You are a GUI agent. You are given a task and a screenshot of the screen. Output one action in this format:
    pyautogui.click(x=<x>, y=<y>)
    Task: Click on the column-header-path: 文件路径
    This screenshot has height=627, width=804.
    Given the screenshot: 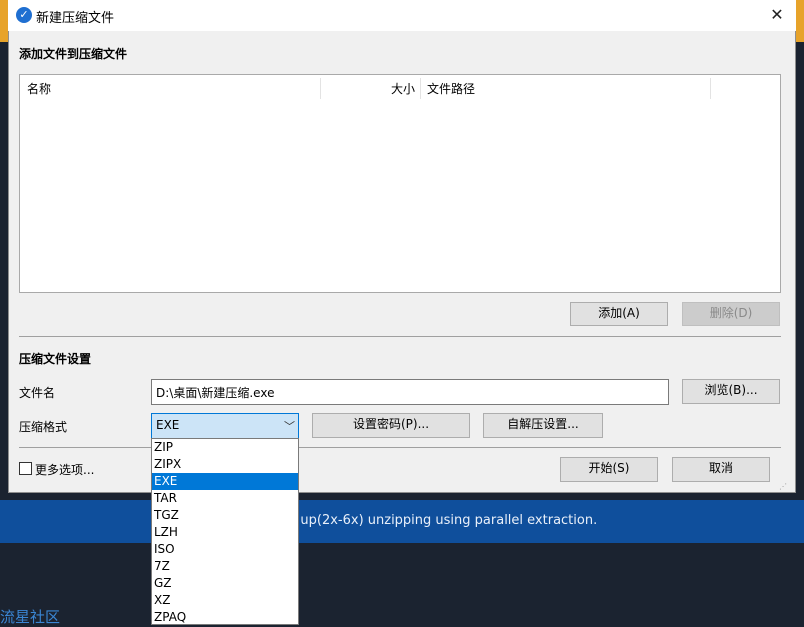 What is the action you would take?
    pyautogui.click(x=451, y=88)
    